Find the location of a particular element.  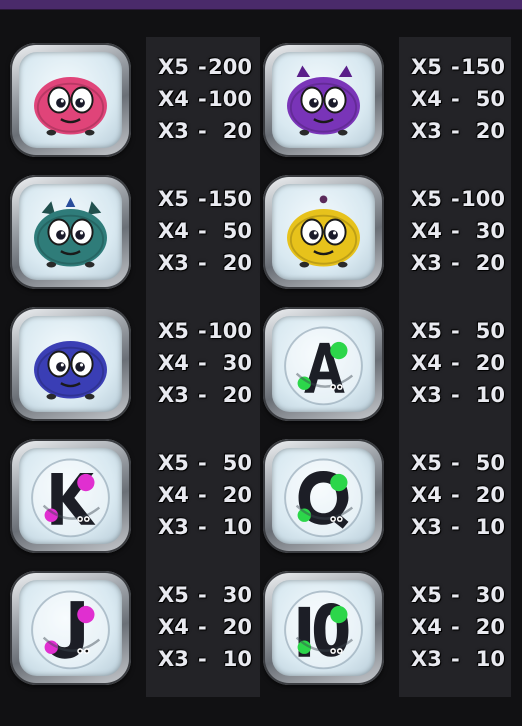

payout-list: X5 - 50 X4 - 20 X3 - 10 is located at coordinates (203, 495).